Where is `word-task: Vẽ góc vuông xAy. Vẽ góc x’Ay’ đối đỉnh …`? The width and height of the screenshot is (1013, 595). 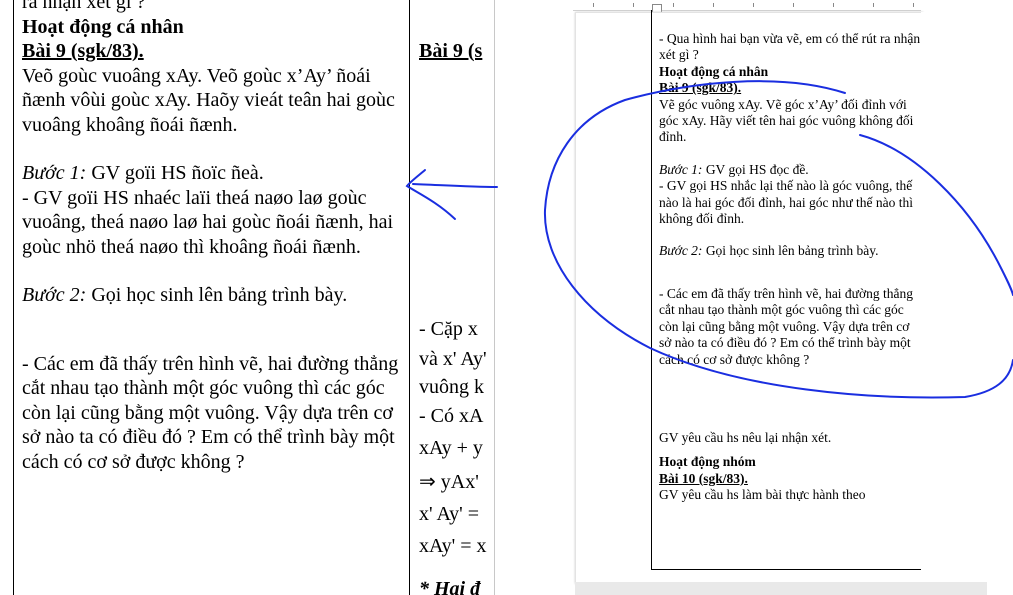 word-task: Vẽ góc vuông xAy. Vẽ góc x’Ay’ đối đỉnh … is located at coordinates (786, 120).